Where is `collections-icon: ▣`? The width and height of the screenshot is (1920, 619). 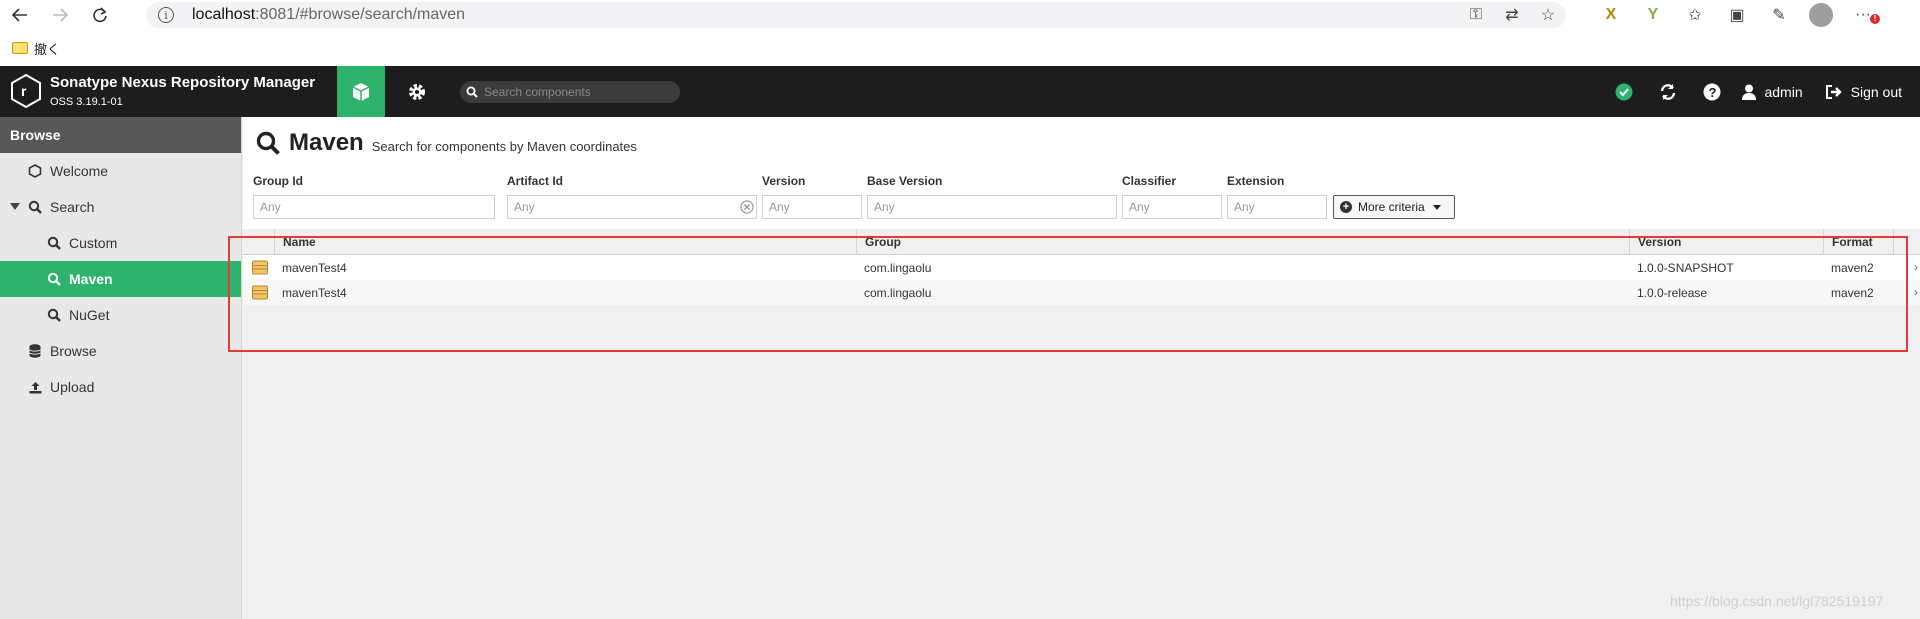 collections-icon: ▣ is located at coordinates (1737, 15).